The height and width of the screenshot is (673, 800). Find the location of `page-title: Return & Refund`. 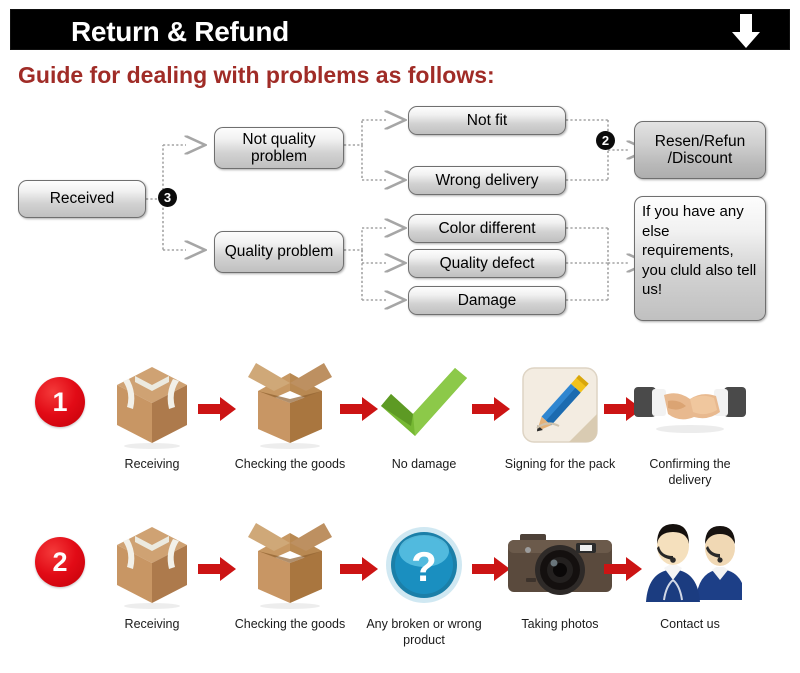

page-title: Return & Refund is located at coordinates (180, 31).